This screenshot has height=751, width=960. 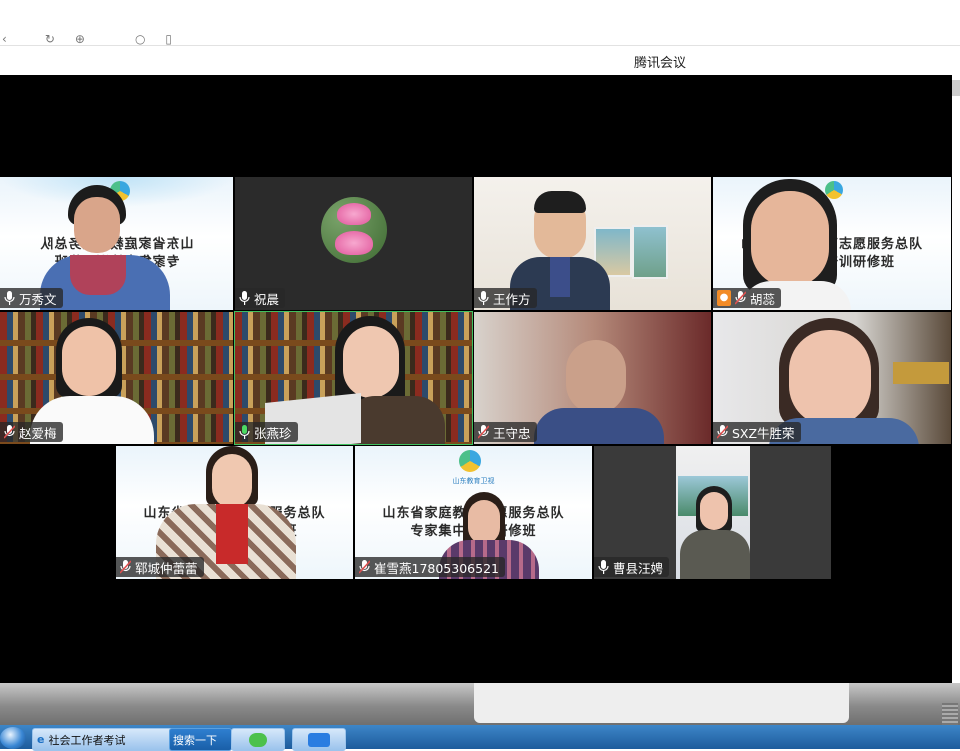 I want to click on ie-icon: e, so click(x=41, y=739).